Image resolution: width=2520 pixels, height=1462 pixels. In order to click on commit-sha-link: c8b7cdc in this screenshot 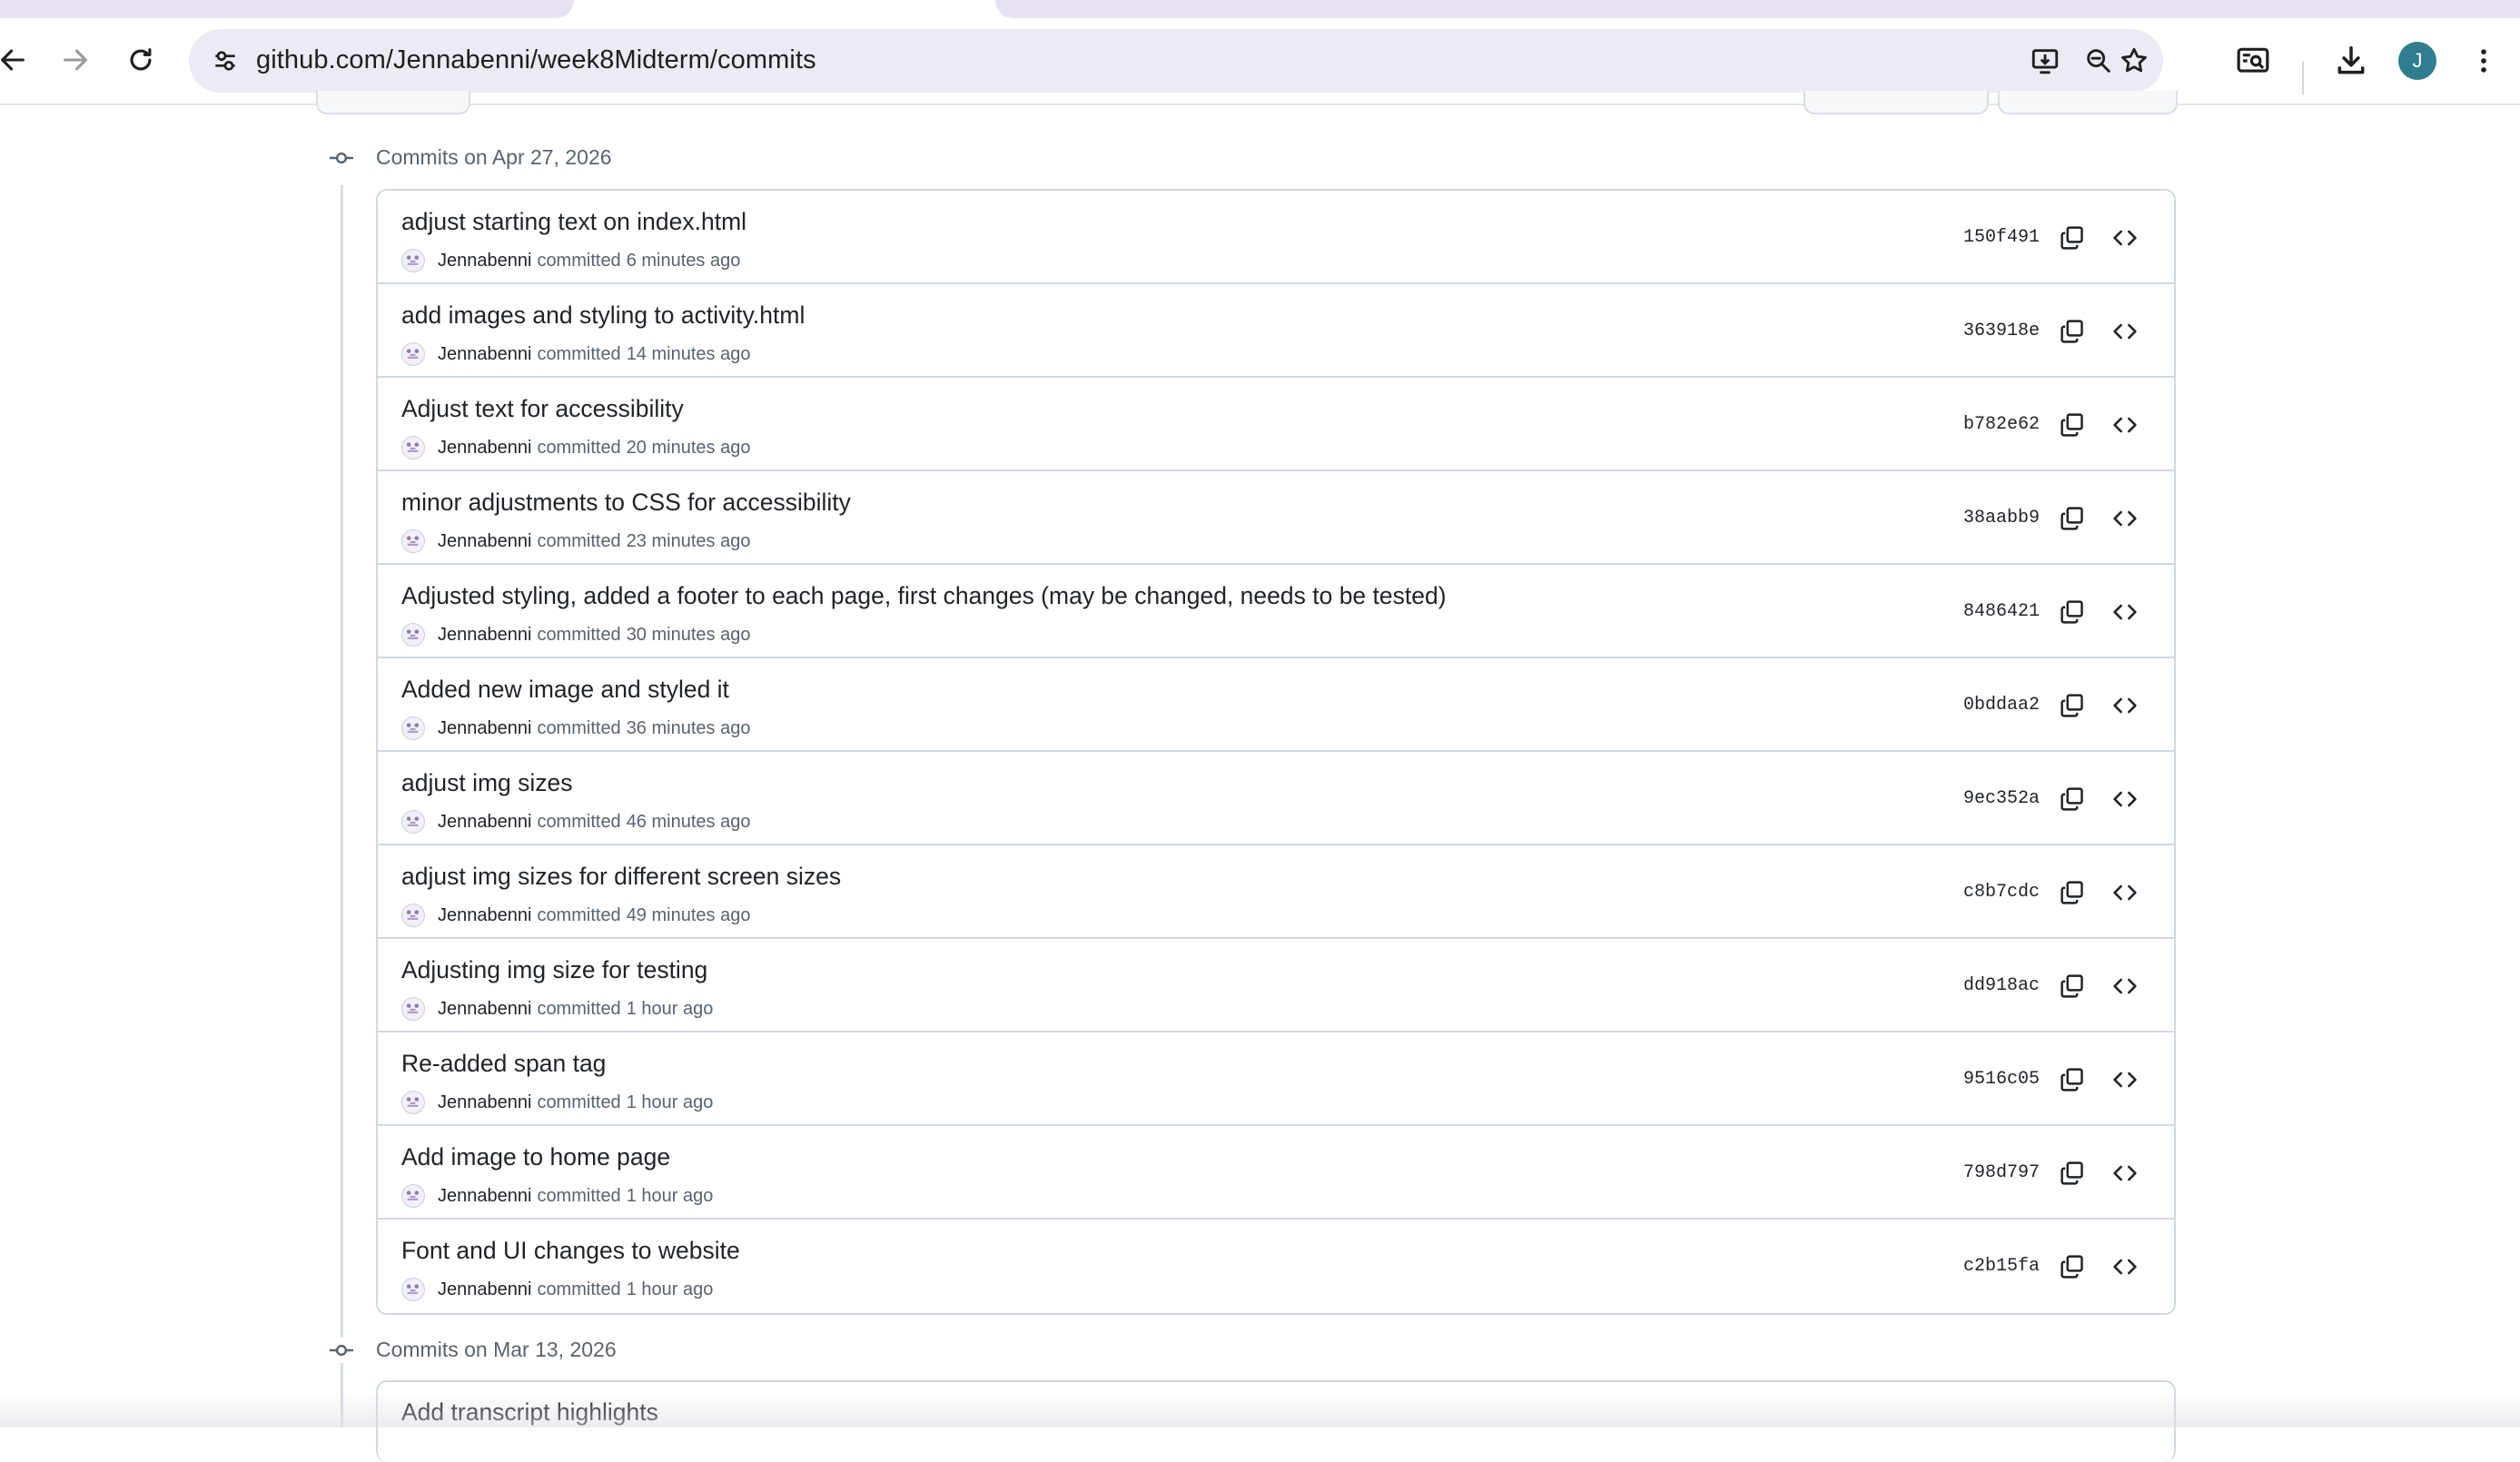, I will do `click(2001, 892)`.